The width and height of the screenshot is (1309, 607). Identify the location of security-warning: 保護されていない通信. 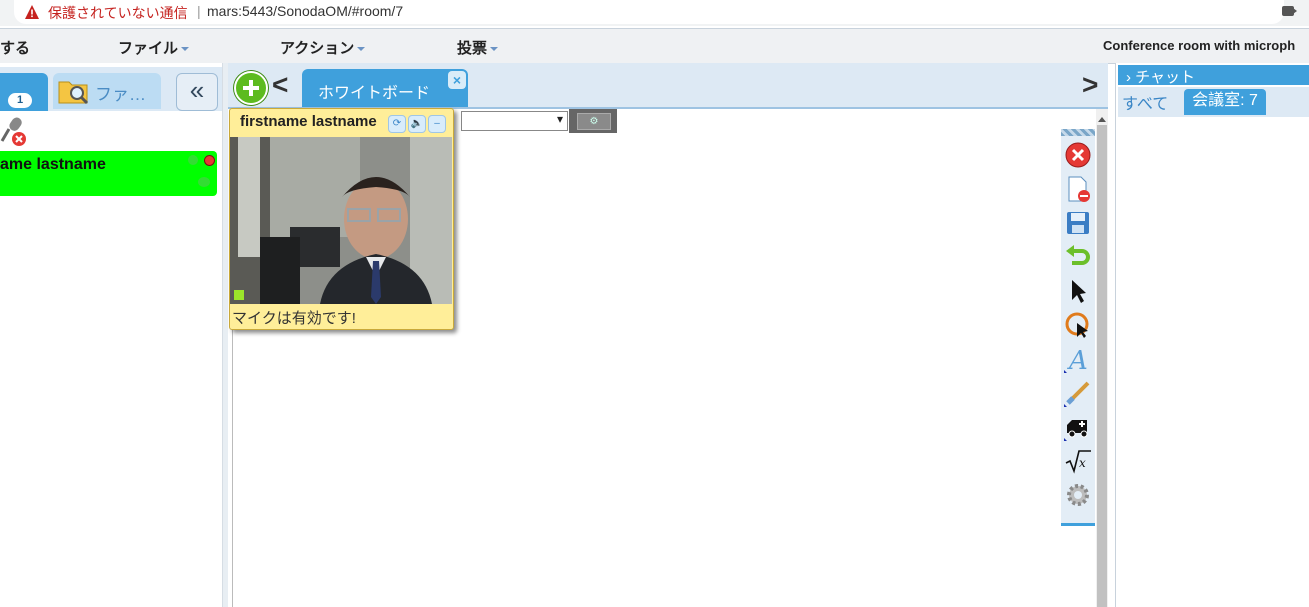
(118, 13).